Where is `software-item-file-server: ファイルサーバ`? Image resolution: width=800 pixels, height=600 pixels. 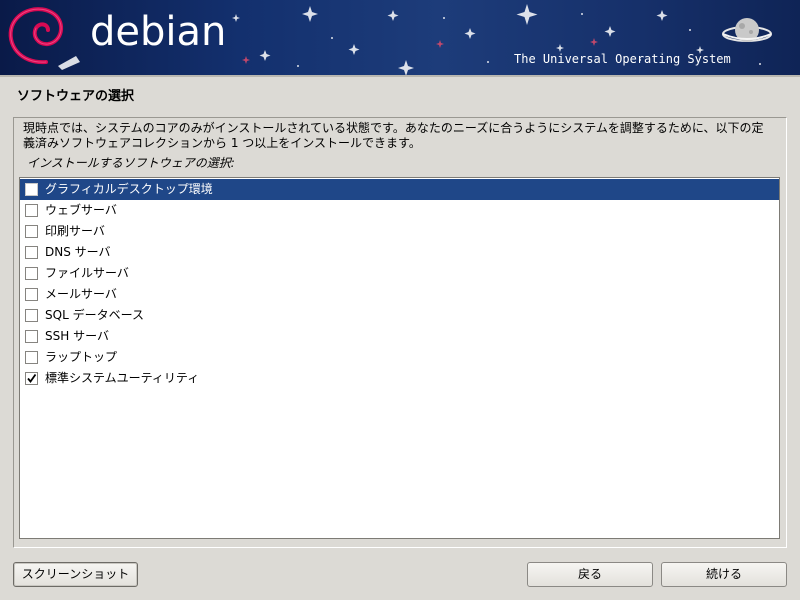 software-item-file-server: ファイルサーバ is located at coordinates (399, 273).